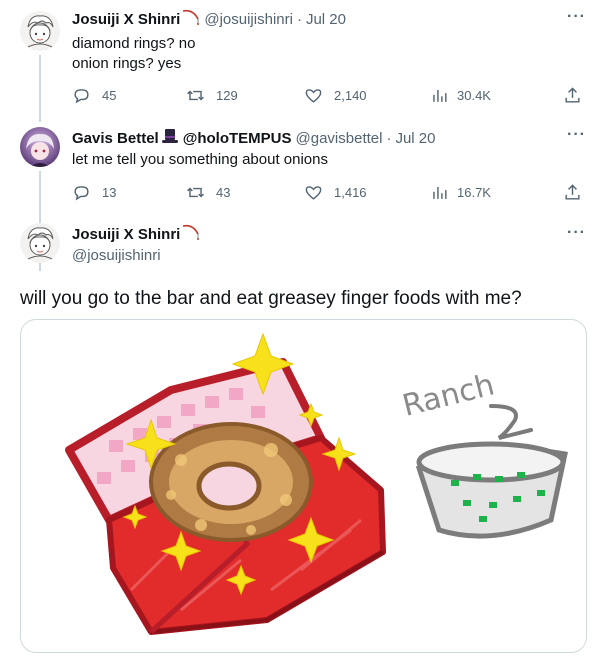 The width and height of the screenshot is (606, 662). I want to click on author-handle: @gavisbettel, so click(339, 139).